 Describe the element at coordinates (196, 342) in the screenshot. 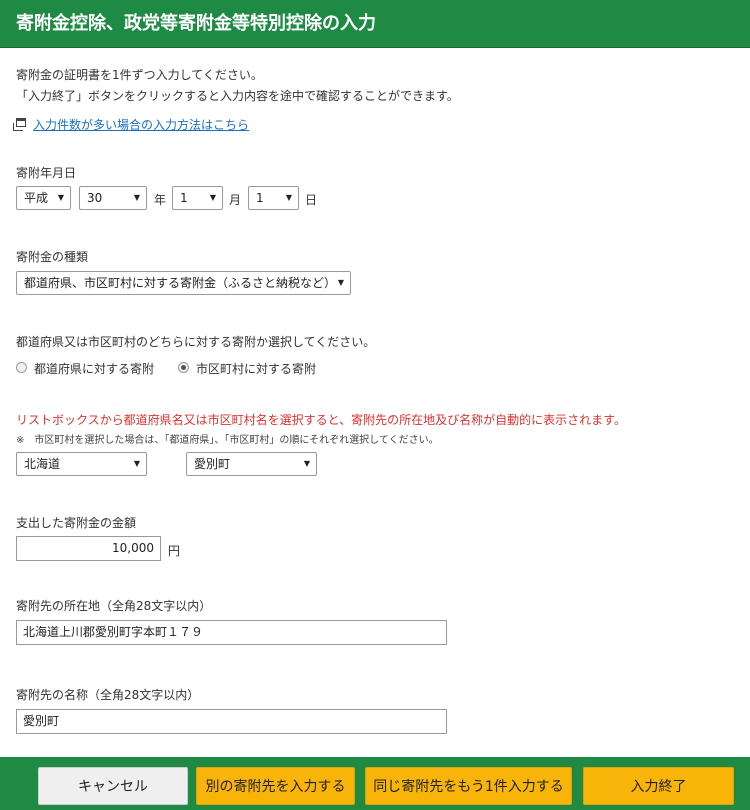

I see `target-question: 都道府県又は市区町村のどちらに対する寄附か選択してください。` at that location.